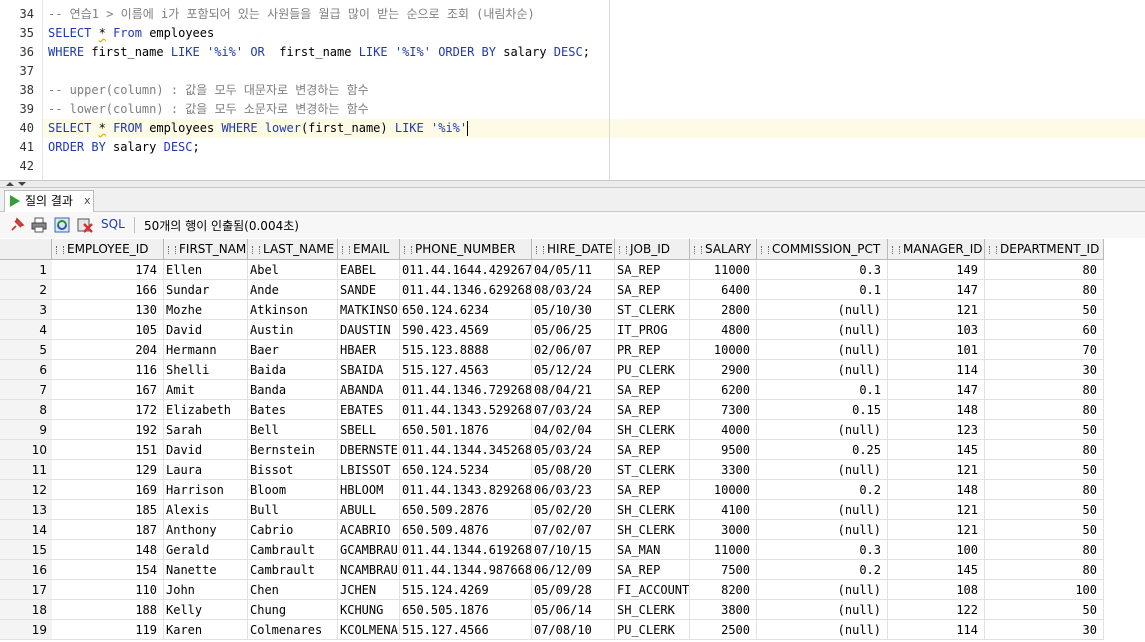  What do you see at coordinates (466, 330) in the screenshot?
I see `cell-phone-number: 590.423.4569` at bounding box center [466, 330].